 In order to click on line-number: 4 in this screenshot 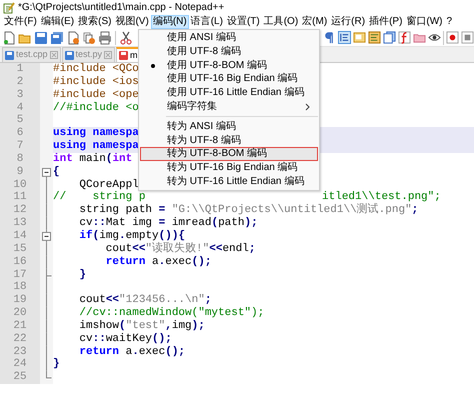, I will do `click(20, 108)`.